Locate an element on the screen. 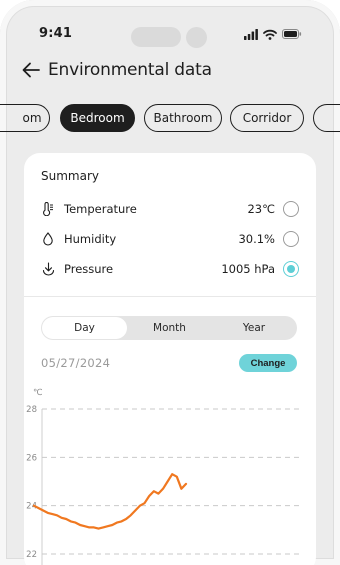 This screenshot has width=340, height=565. status-bar: 9:41 is located at coordinates (170, 24).